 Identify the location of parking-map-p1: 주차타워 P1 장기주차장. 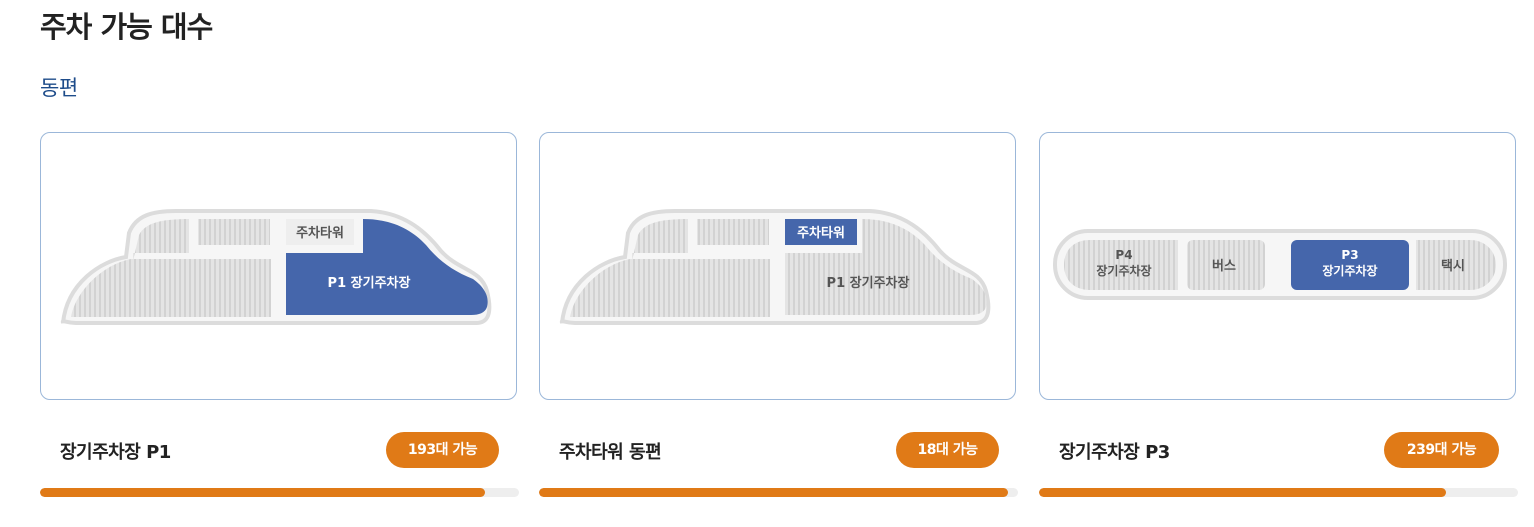
(276, 267).